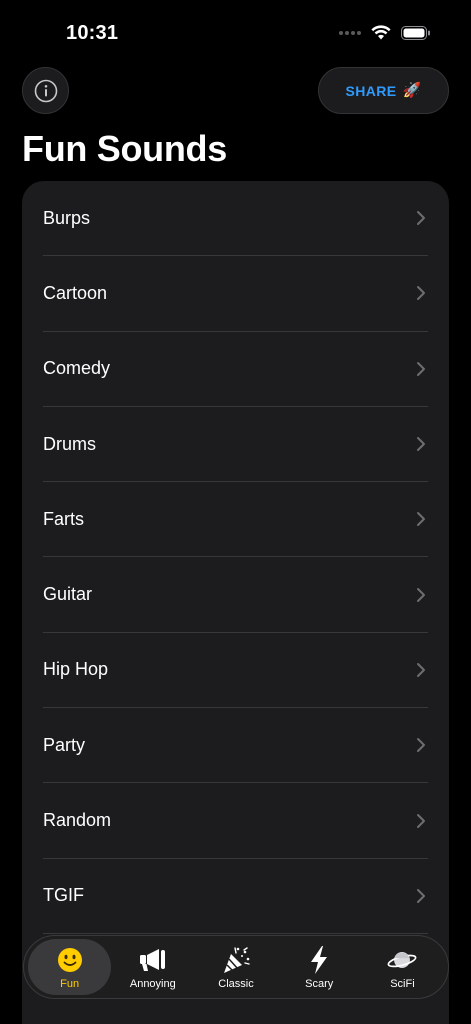 The height and width of the screenshot is (1024, 471). I want to click on list-item-comedy: Comedy, so click(235, 369).